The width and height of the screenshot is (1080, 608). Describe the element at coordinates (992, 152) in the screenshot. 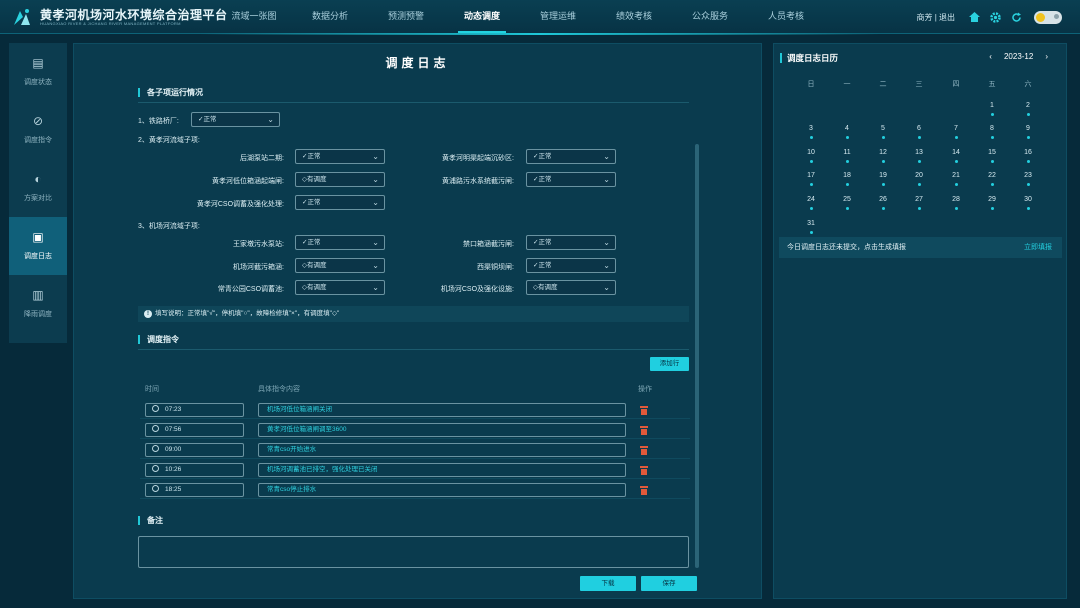

I see `calendar-day: 15` at that location.